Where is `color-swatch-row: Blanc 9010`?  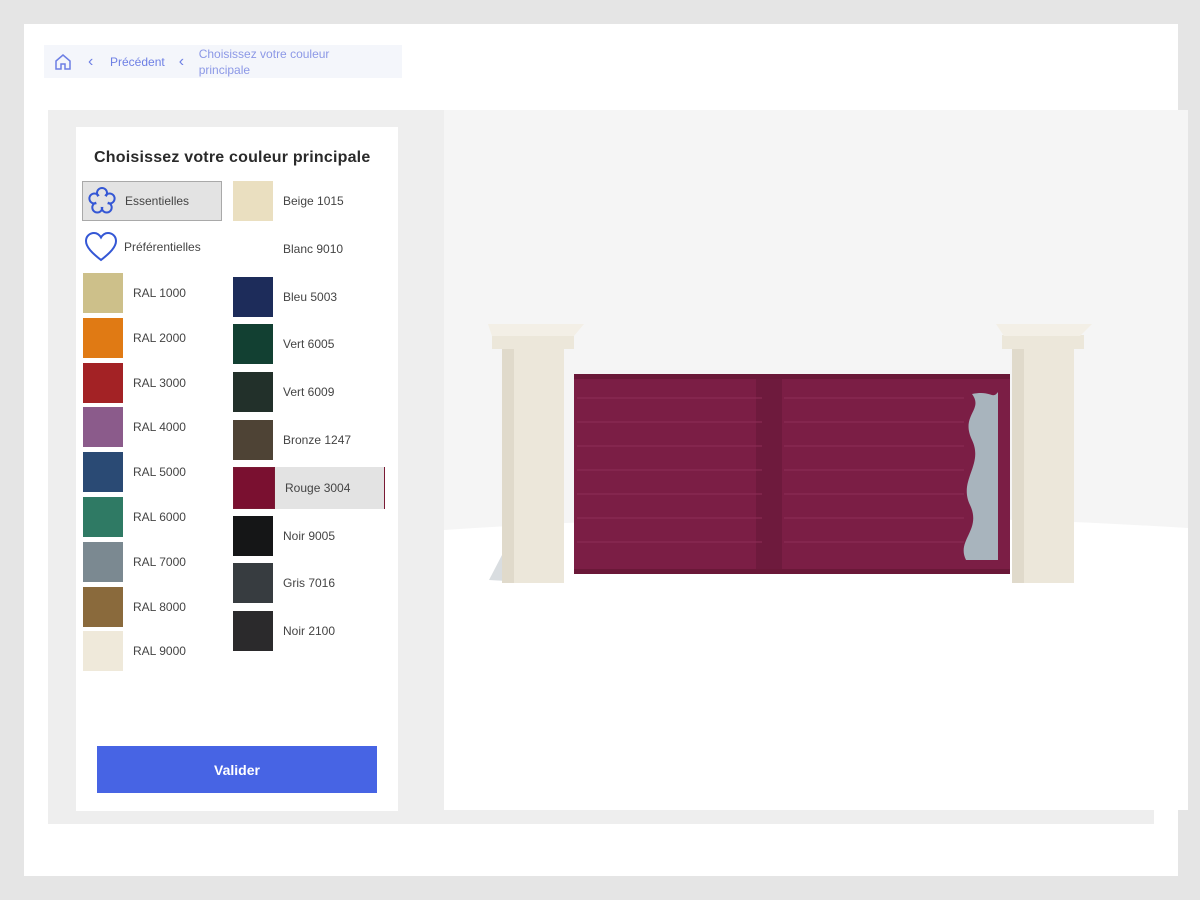 color-swatch-row: Blanc 9010 is located at coordinates (309, 249).